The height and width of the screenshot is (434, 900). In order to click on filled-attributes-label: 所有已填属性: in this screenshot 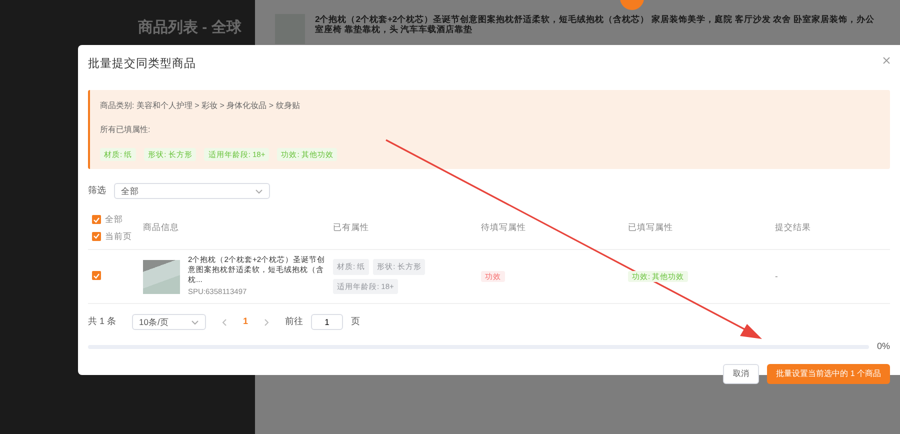, I will do `click(126, 130)`.